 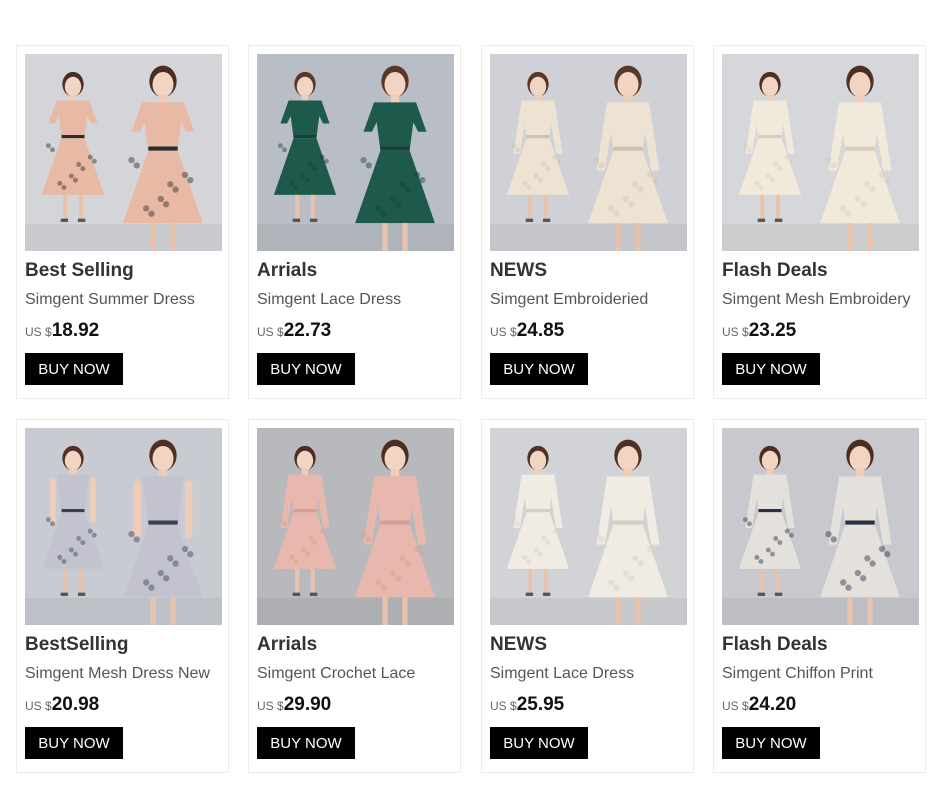 I want to click on product-title: Simgent Mesh Embroidery, so click(x=816, y=300).